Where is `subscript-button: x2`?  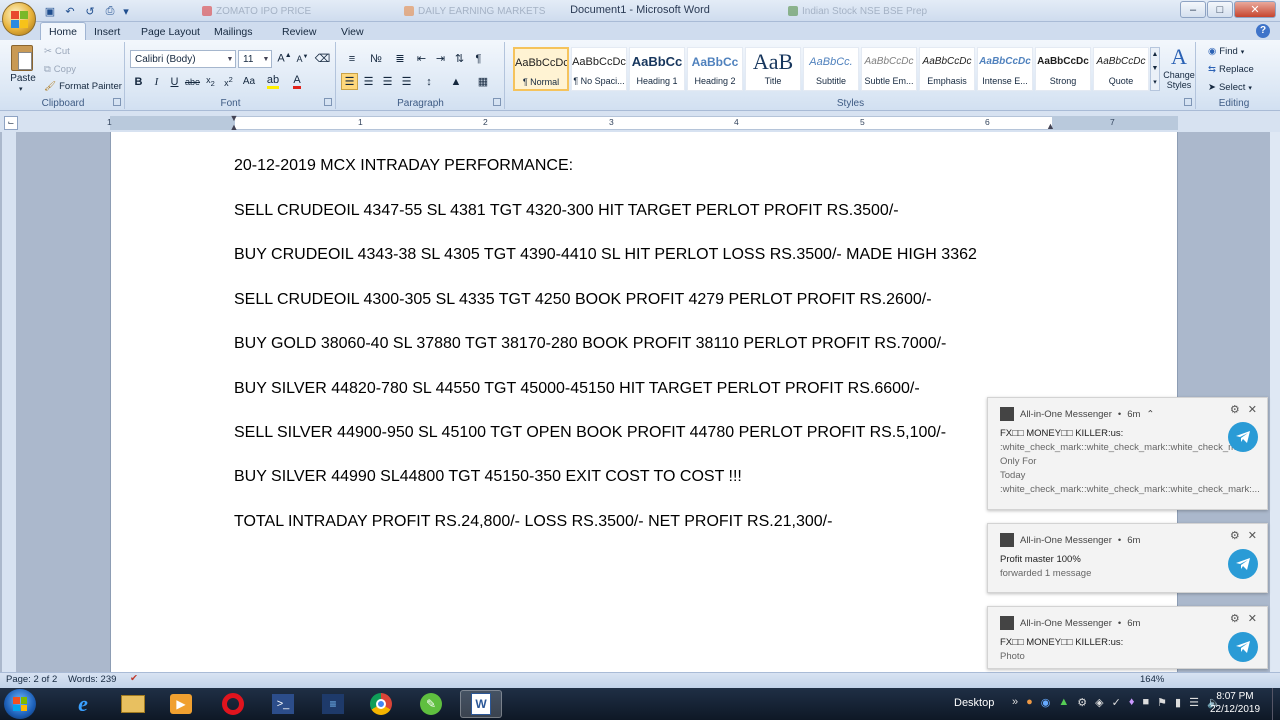
subscript-button: x2 is located at coordinates (210, 81).